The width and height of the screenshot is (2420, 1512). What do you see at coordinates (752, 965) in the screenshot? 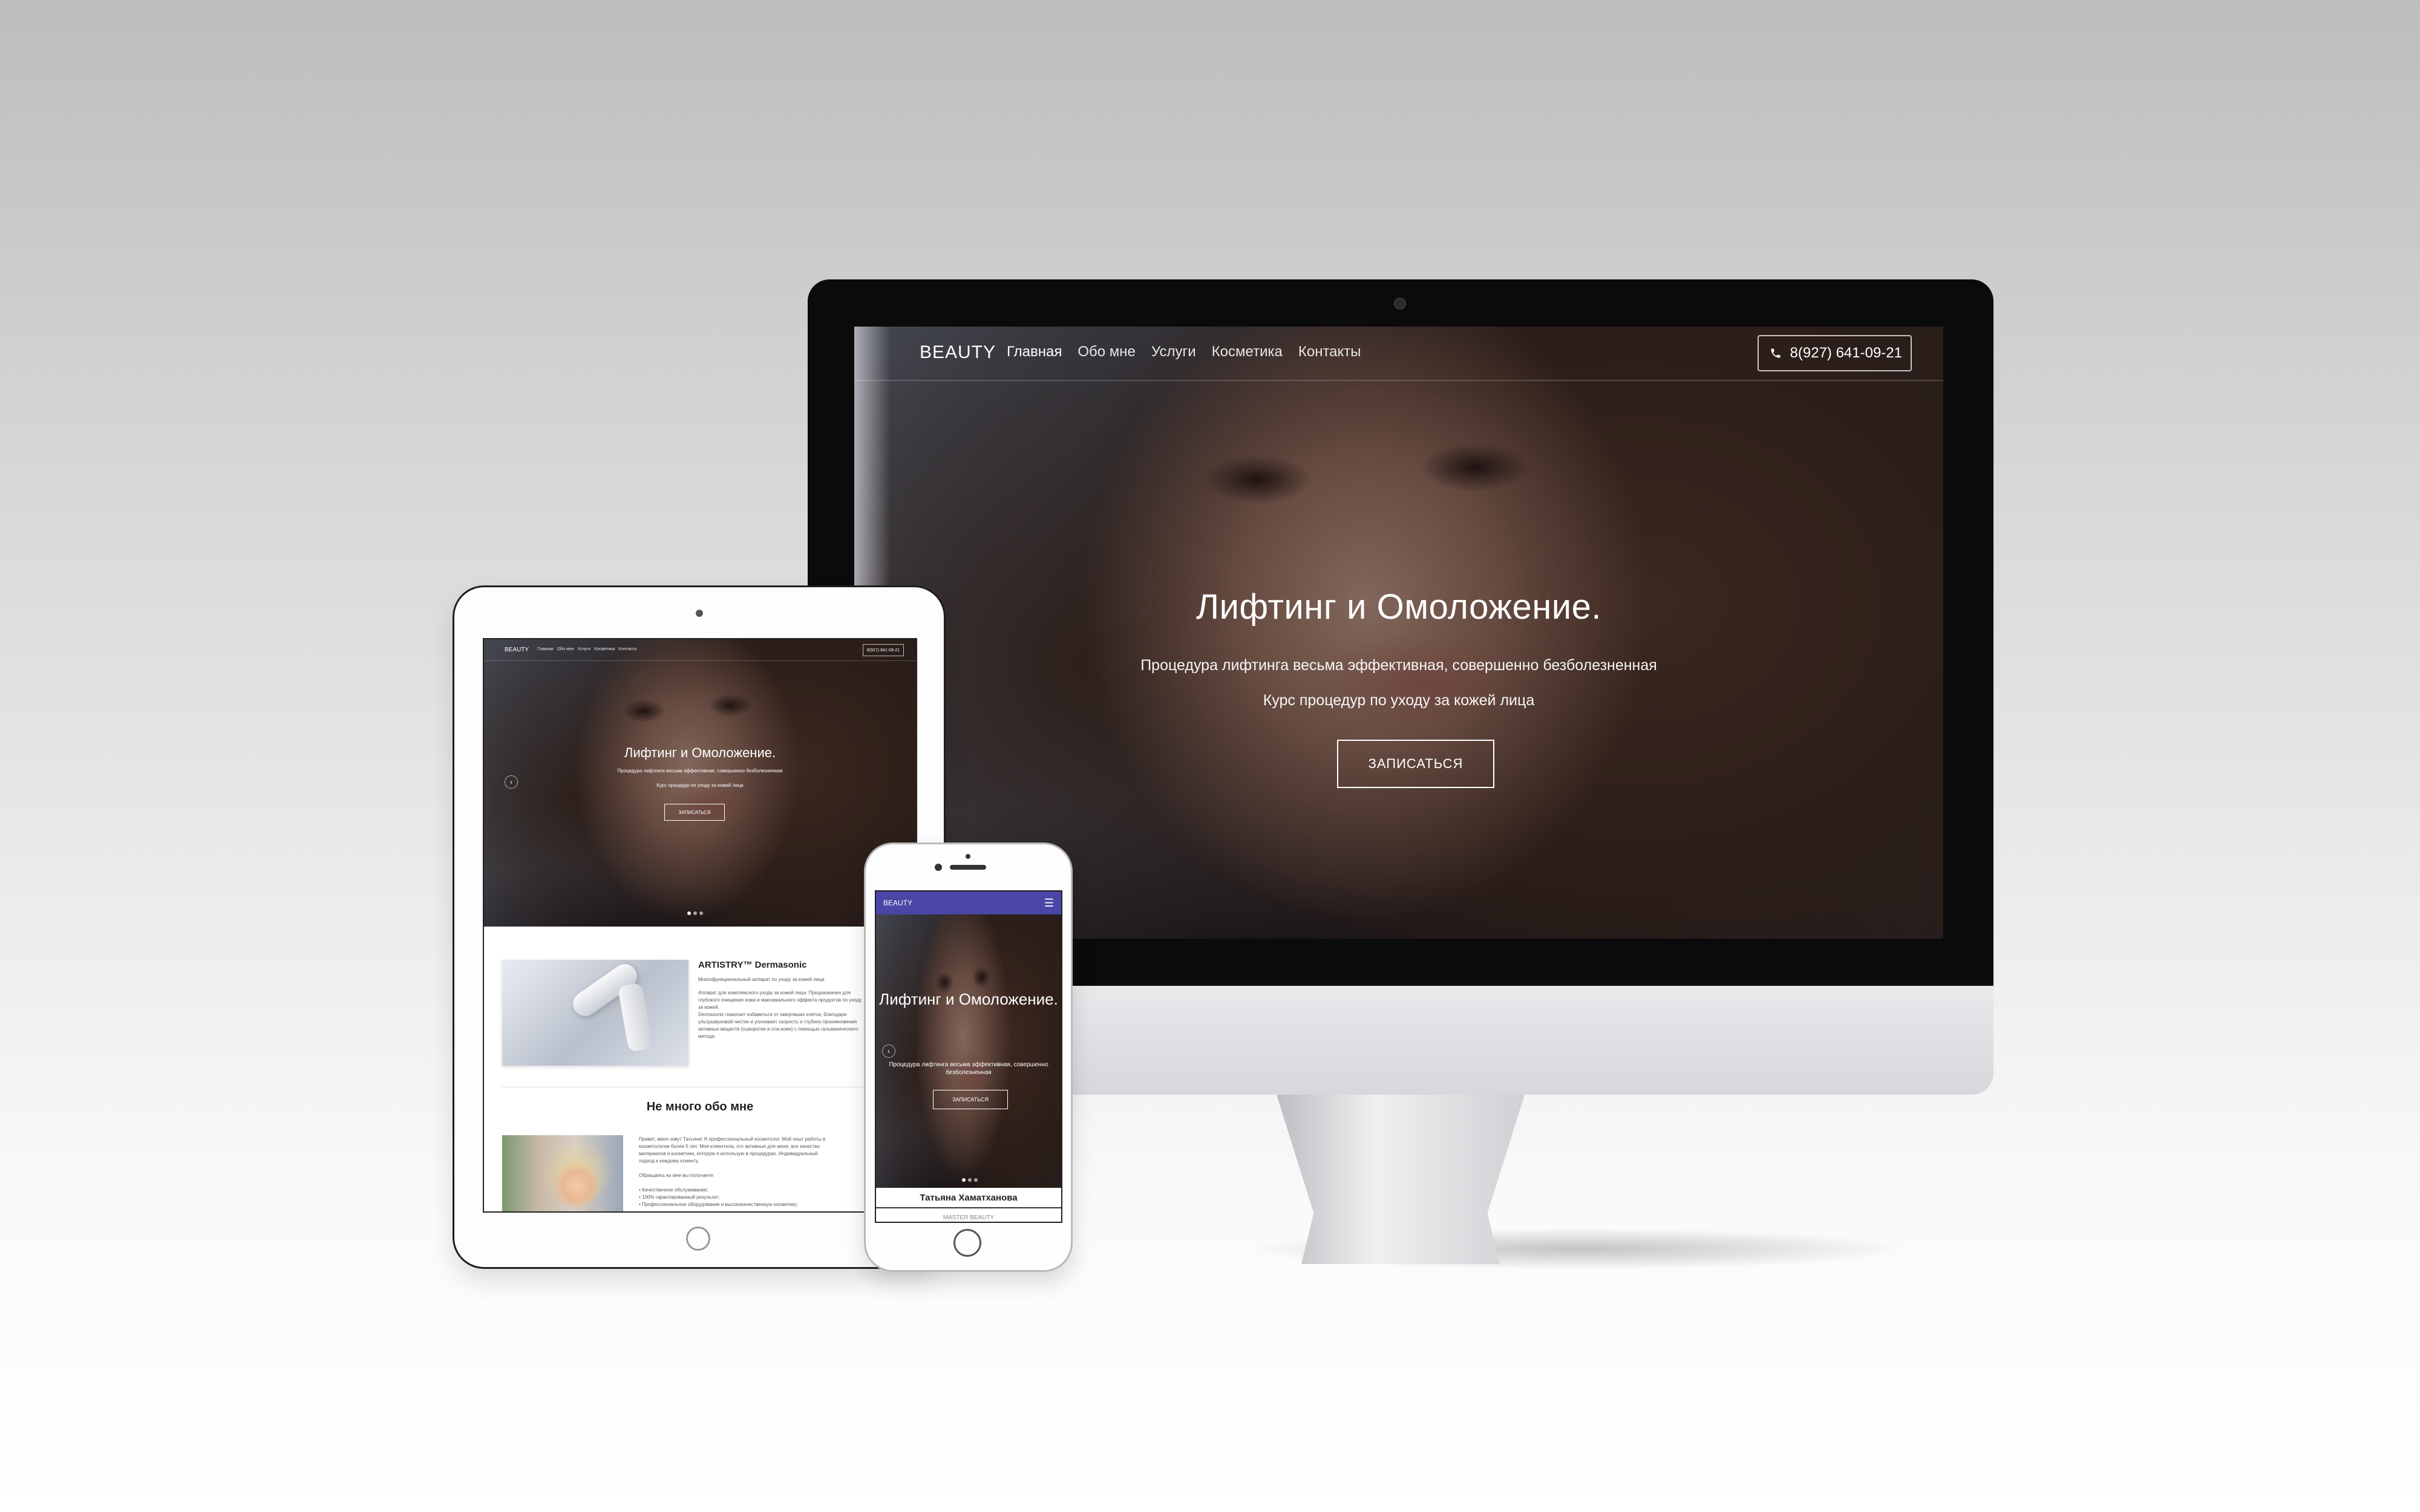
I see `product-title: ARTISTRY™ Dermasonic` at bounding box center [752, 965].